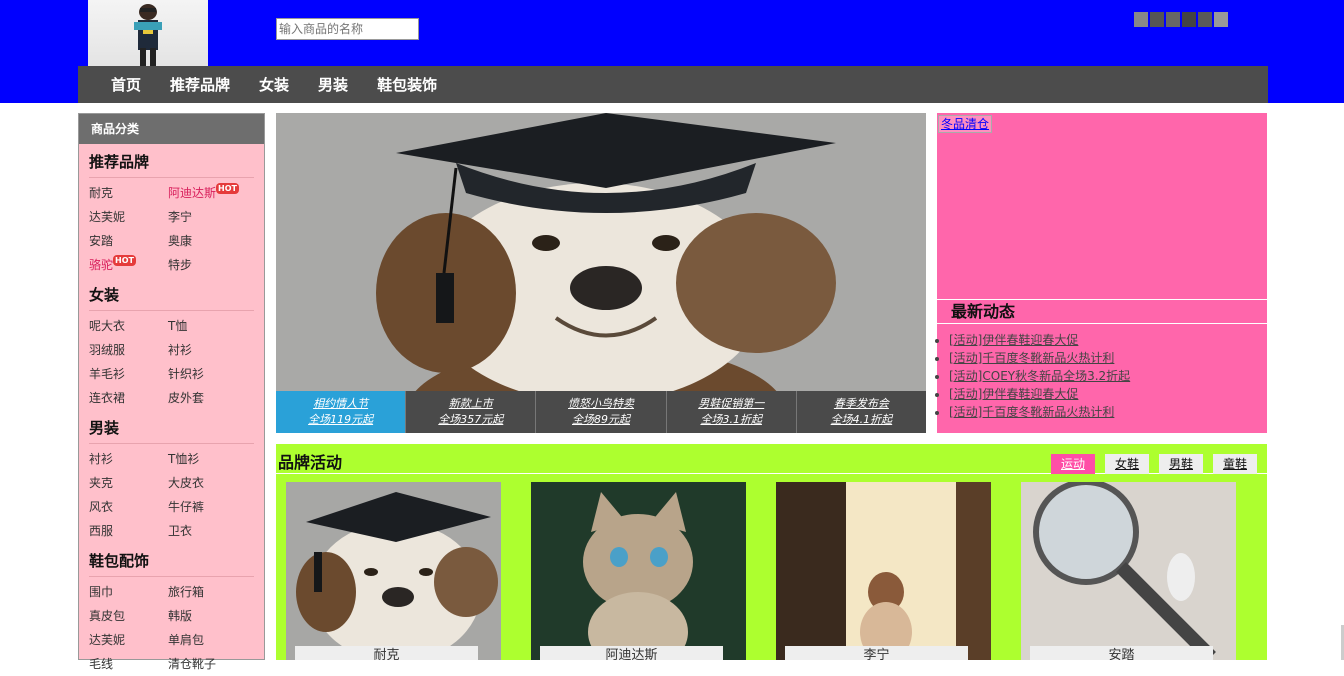  What do you see at coordinates (876, 653) in the screenshot?
I see `brand-card-label: 李宁` at bounding box center [876, 653].